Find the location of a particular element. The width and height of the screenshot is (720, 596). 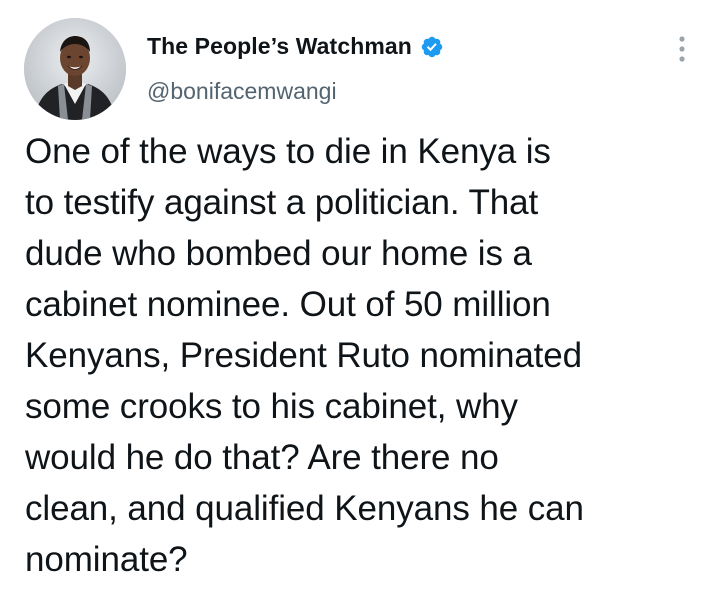

tweet-text-line: to testify against a politician. That is located at coordinates (282, 202).